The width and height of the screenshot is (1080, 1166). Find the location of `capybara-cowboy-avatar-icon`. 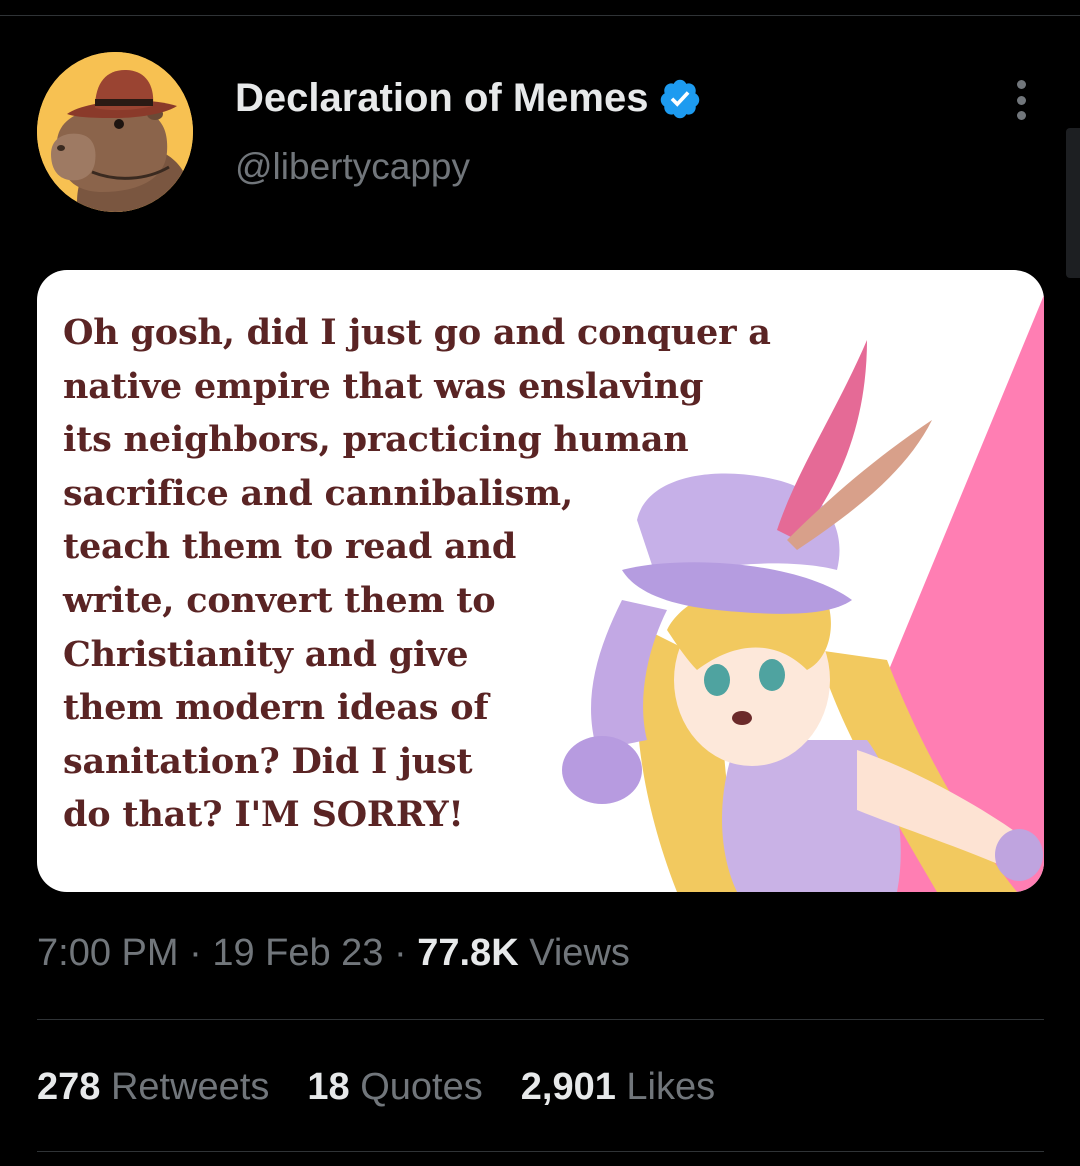

capybara-cowboy-avatar-icon is located at coordinates (115, 132).